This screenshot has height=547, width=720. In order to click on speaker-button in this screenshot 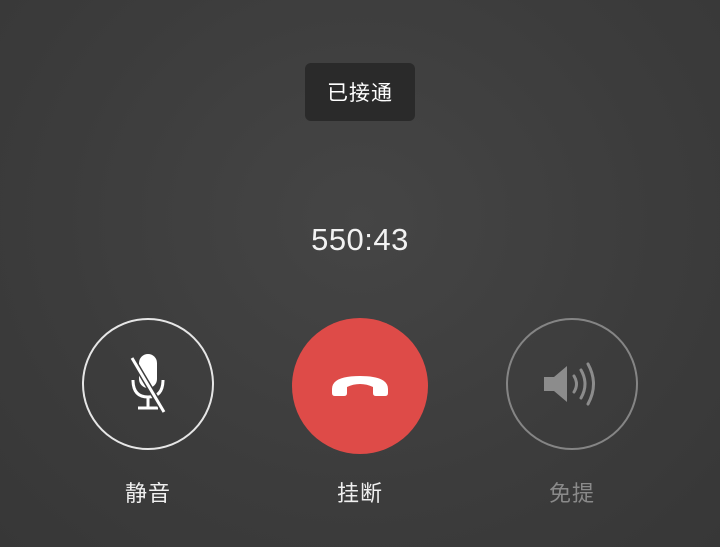, I will do `click(572, 384)`.